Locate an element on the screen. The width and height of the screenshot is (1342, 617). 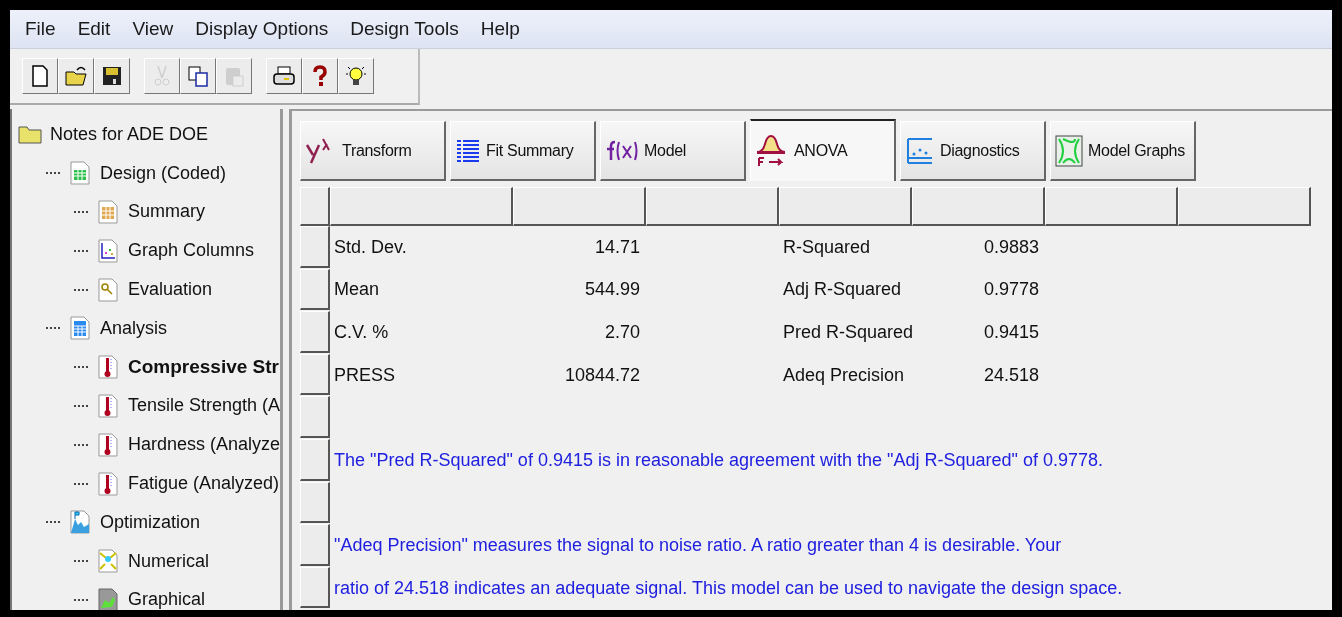
table-cell-text: 14.71 is located at coordinates (617, 247).